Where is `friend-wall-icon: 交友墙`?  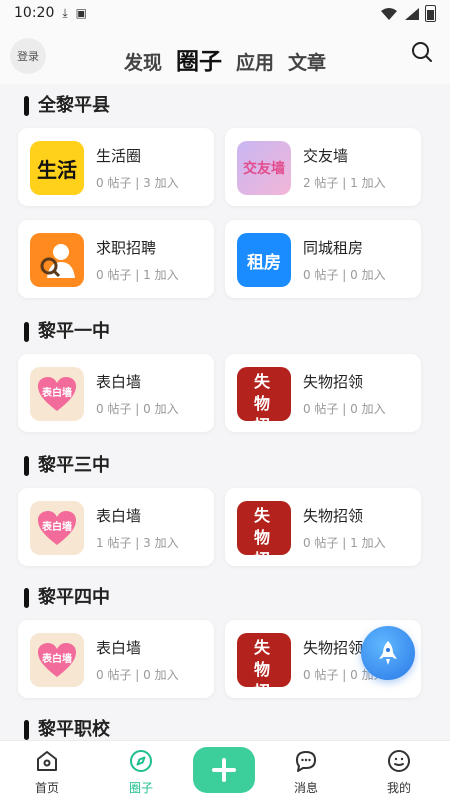
friend-wall-icon: 交友墙 is located at coordinates (264, 168).